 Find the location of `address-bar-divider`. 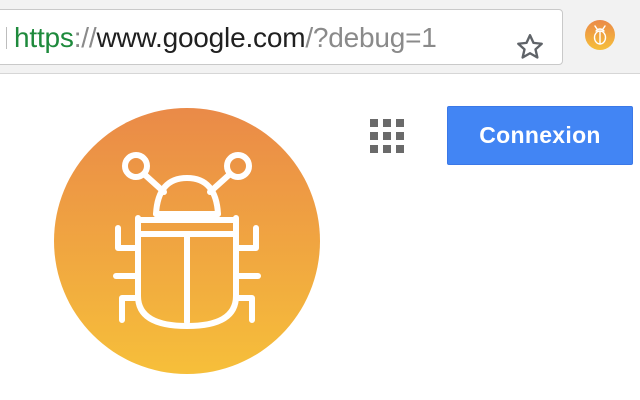

address-bar-divider is located at coordinates (6, 38).